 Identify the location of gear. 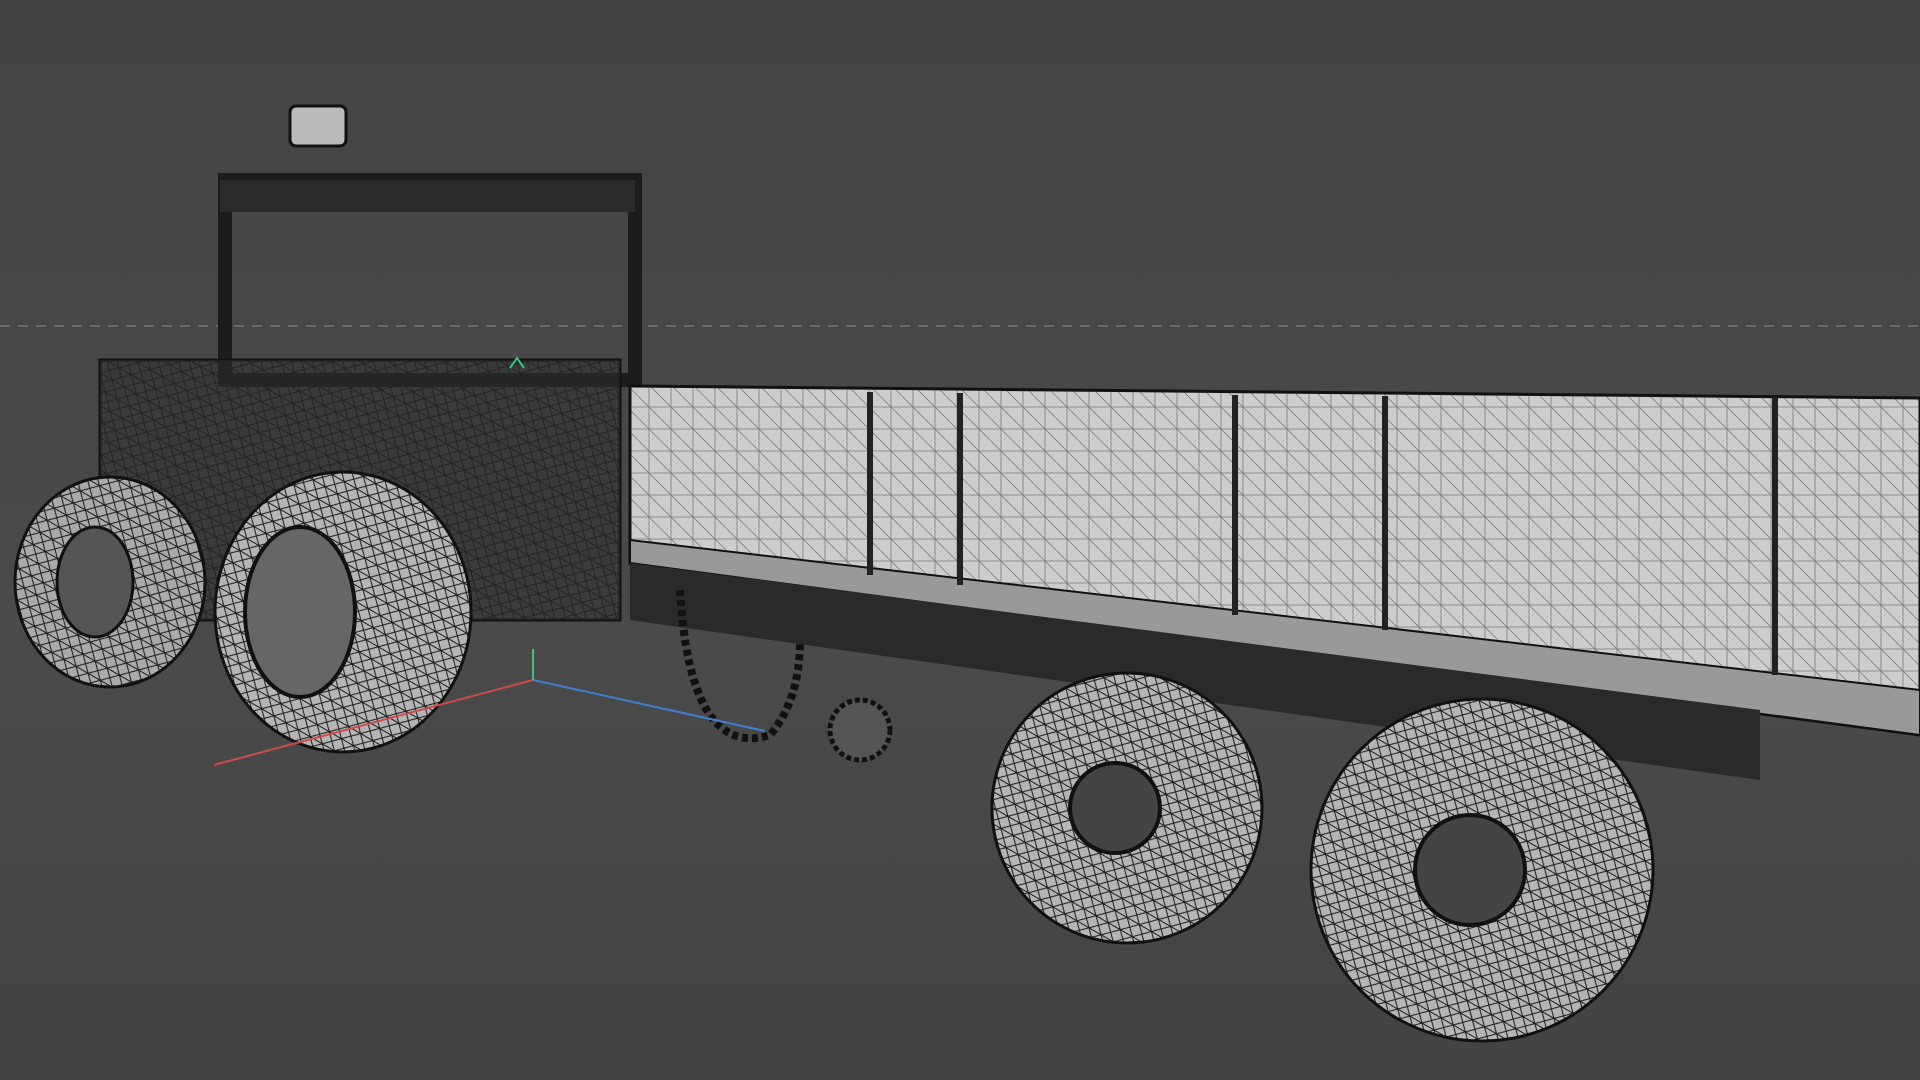
(860, 730).